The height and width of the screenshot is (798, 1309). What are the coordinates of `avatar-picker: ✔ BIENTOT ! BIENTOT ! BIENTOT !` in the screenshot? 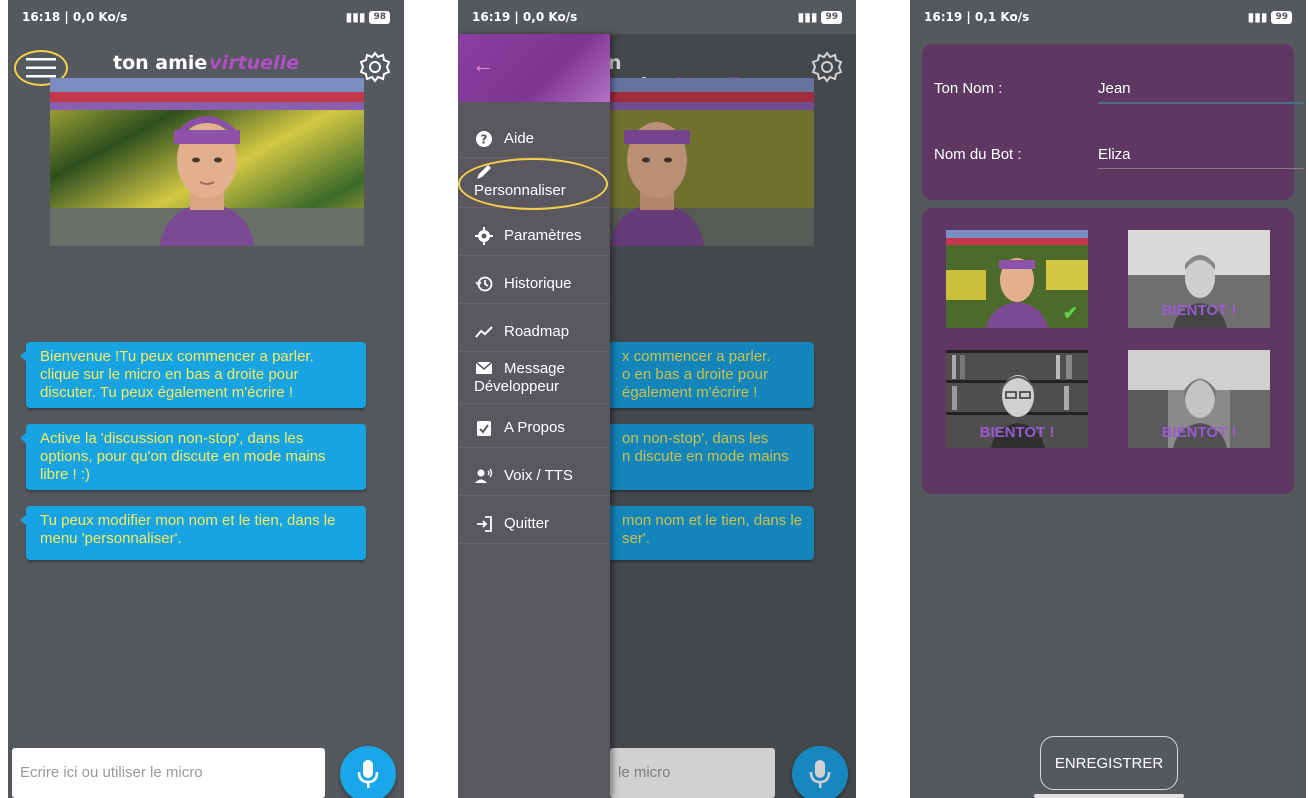 It's located at (1108, 351).